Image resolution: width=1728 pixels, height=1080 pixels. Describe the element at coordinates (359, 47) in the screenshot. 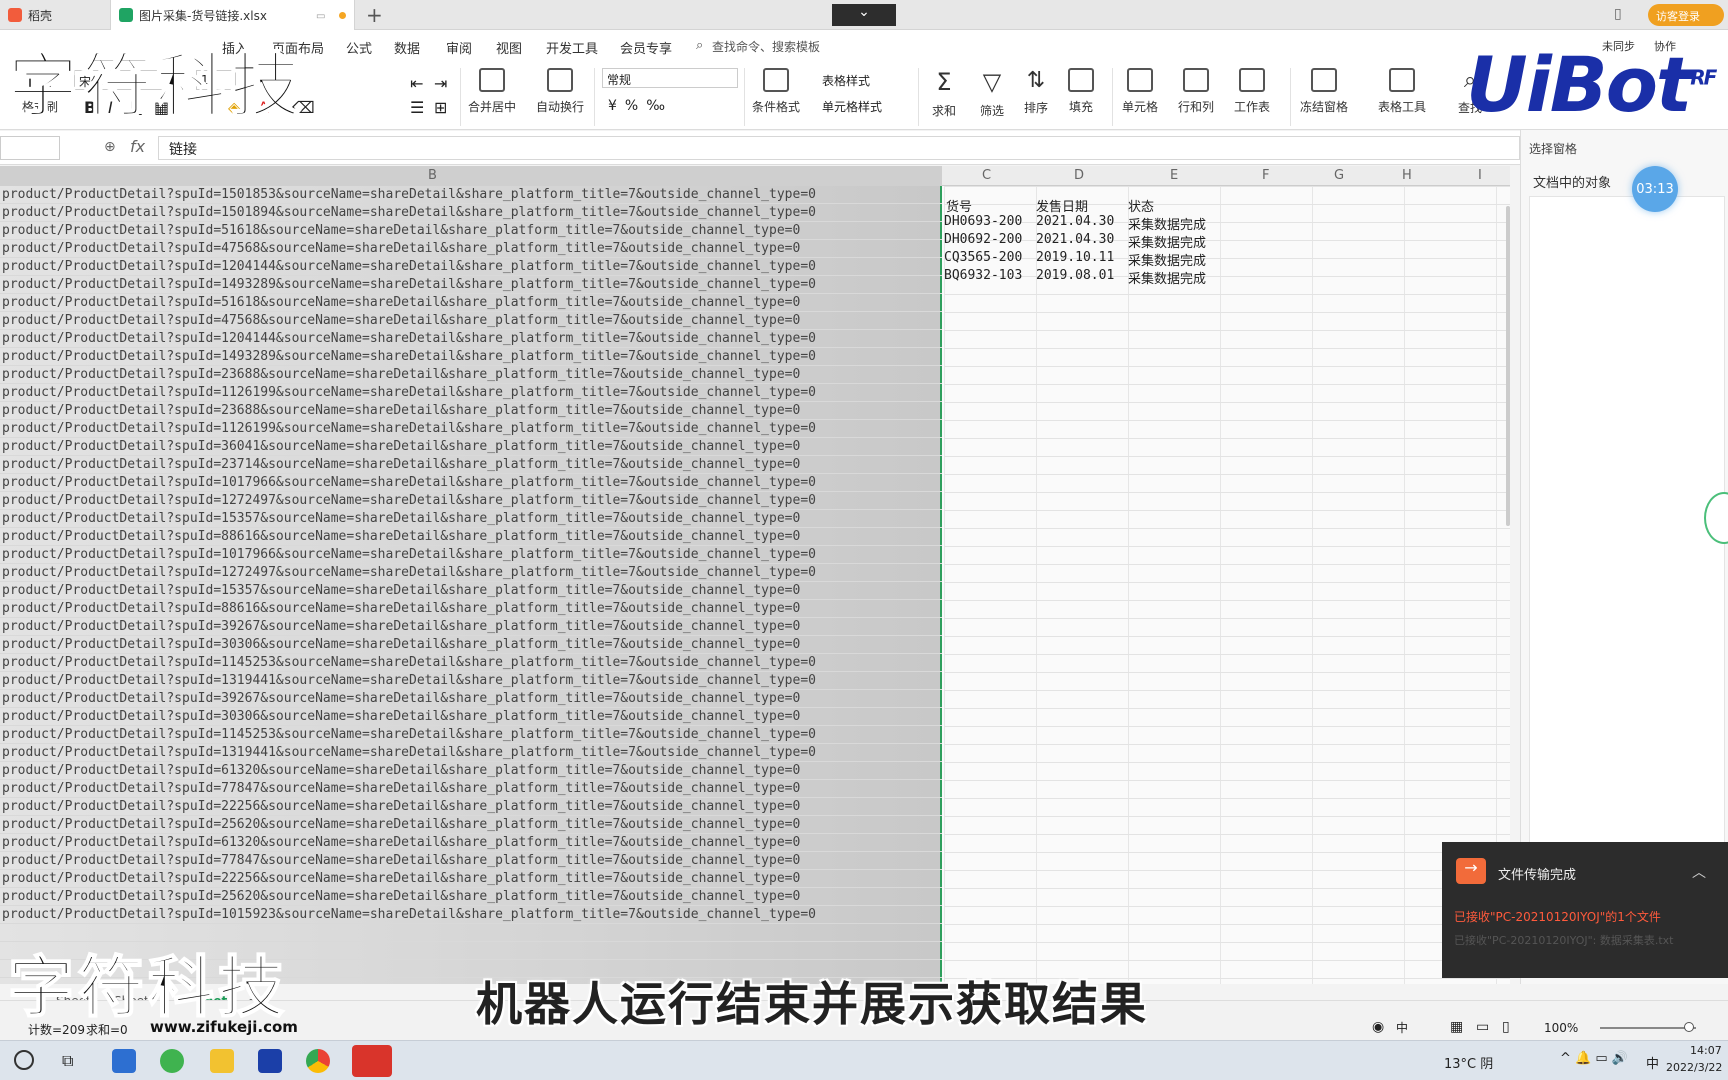

I see `menu-formula: 公式` at that location.